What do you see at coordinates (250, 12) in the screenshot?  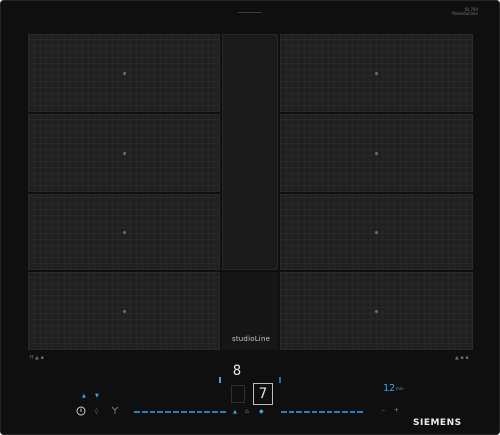 I see `top-marker` at bounding box center [250, 12].